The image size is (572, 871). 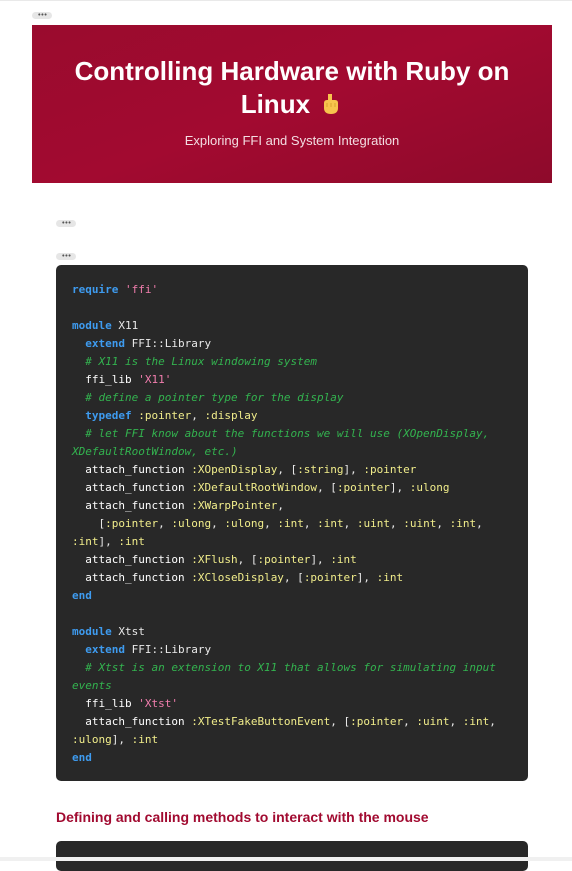 I want to click on top-divider, so click(x=286, y=0).